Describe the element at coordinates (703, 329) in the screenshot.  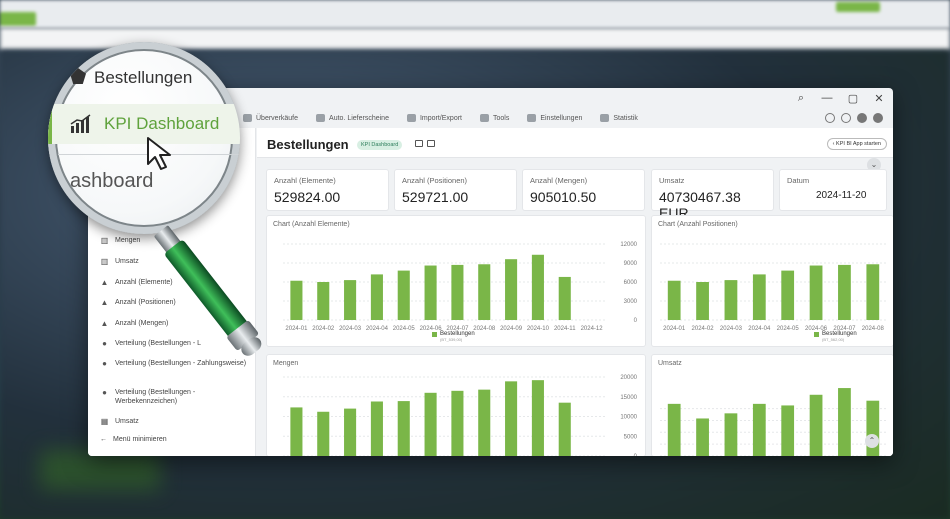
I see `x-tick-label: 2024-02` at that location.